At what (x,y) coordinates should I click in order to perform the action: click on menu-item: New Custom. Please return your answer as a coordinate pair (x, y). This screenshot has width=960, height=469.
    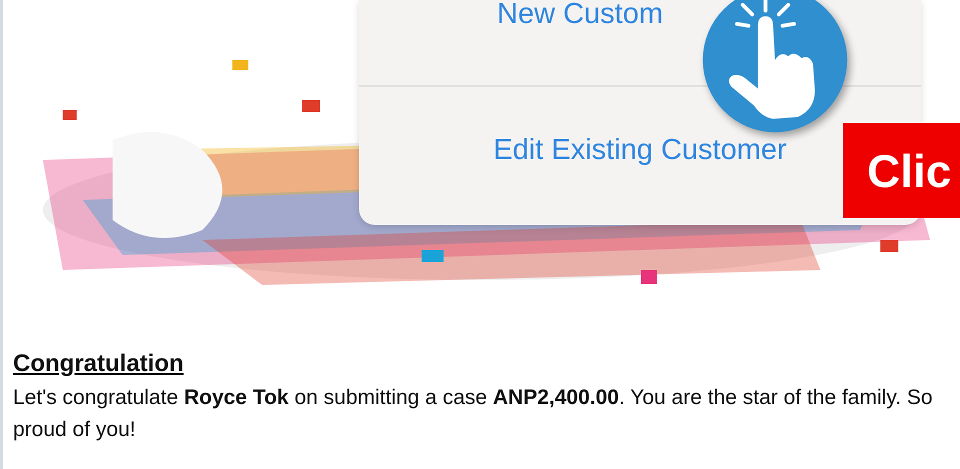
    Looking at the image, I should click on (580, 15).